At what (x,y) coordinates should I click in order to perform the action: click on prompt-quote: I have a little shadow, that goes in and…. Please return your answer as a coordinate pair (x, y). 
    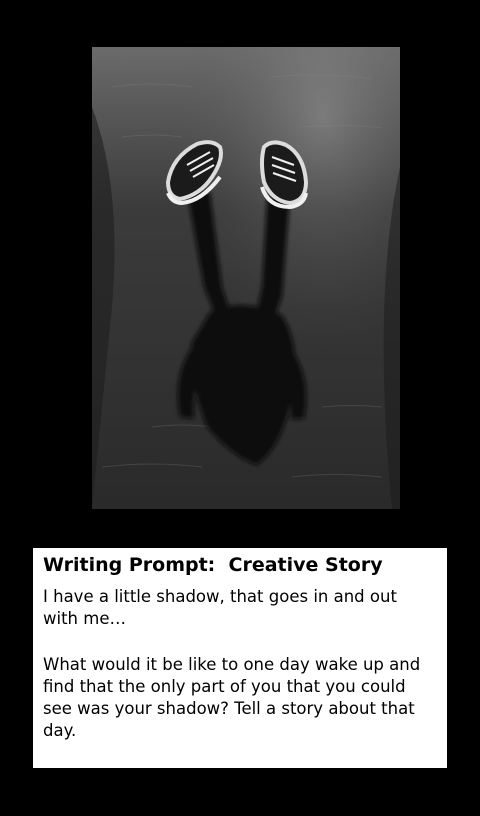
    Looking at the image, I should click on (220, 607).